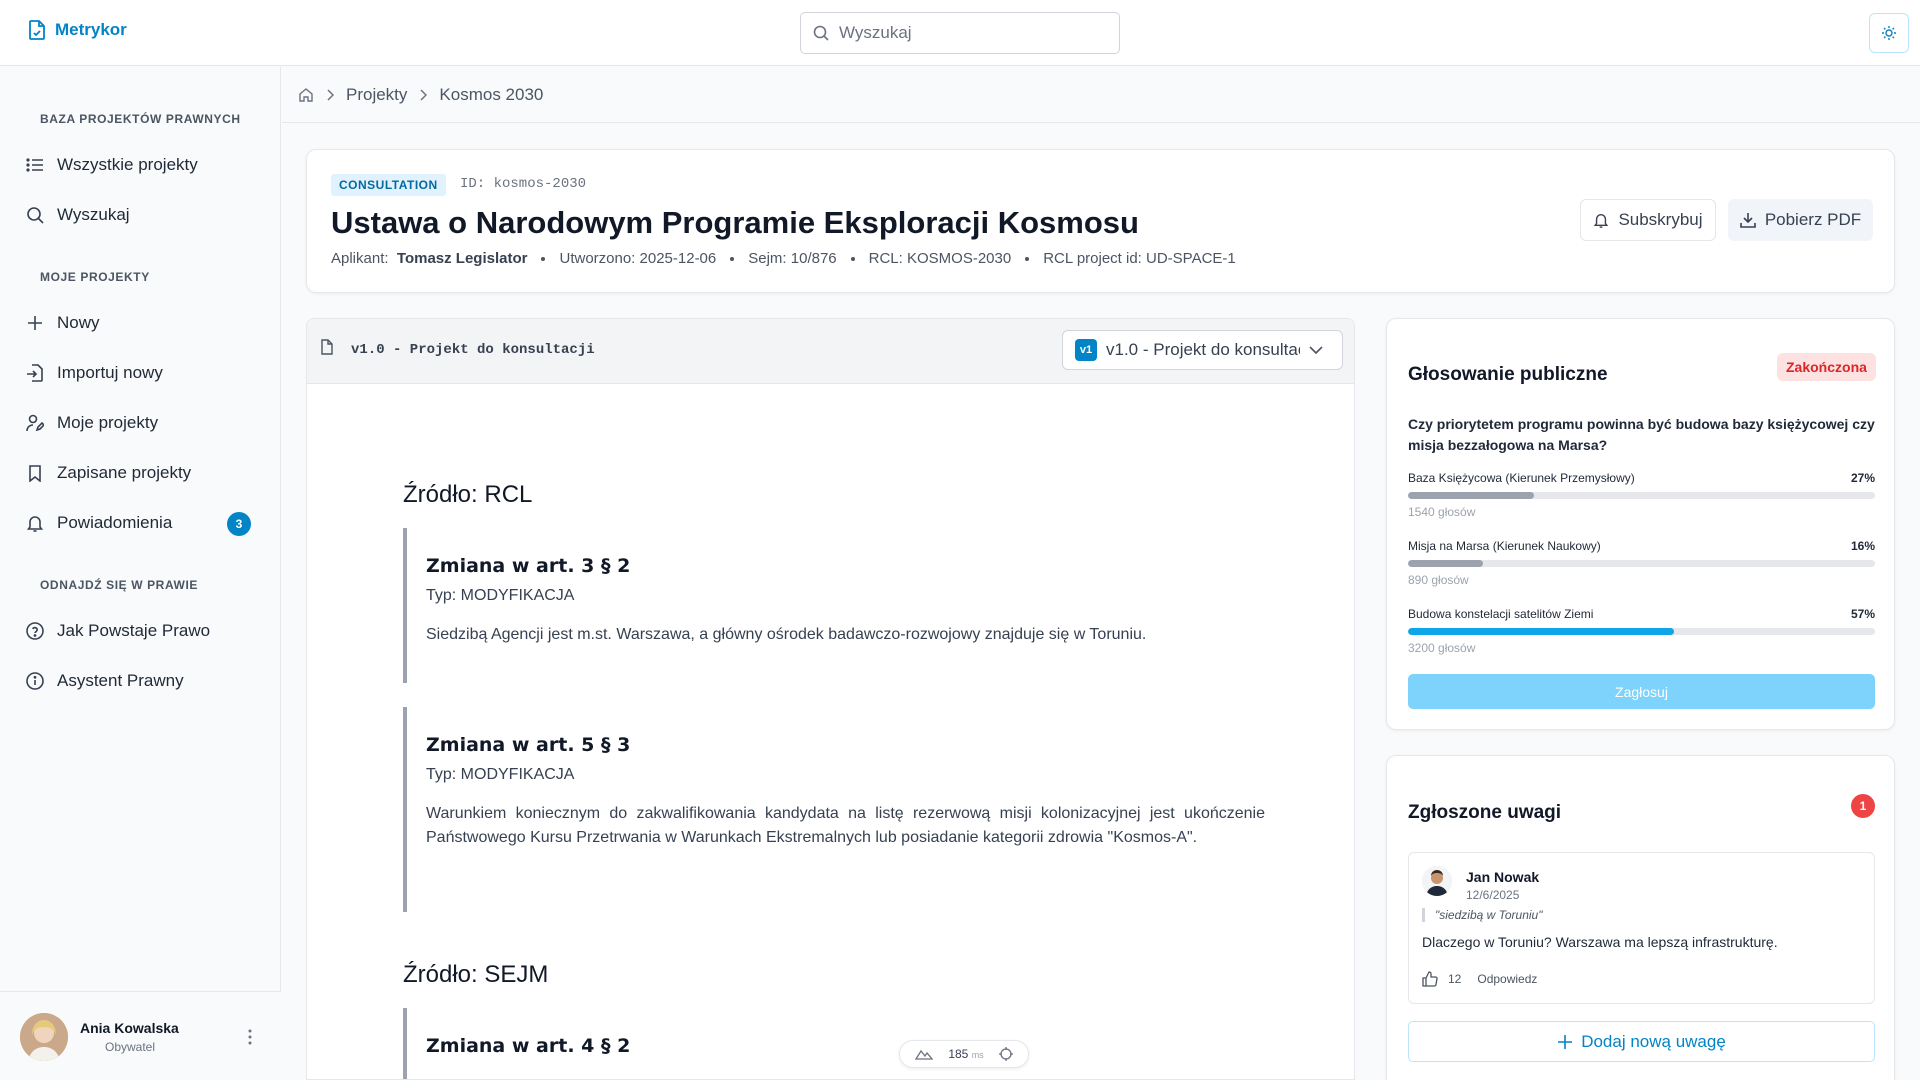 Image resolution: width=1920 pixels, height=1080 pixels. Describe the element at coordinates (376, 95) in the screenshot. I see `breadcrumb-item: Projekty` at that location.